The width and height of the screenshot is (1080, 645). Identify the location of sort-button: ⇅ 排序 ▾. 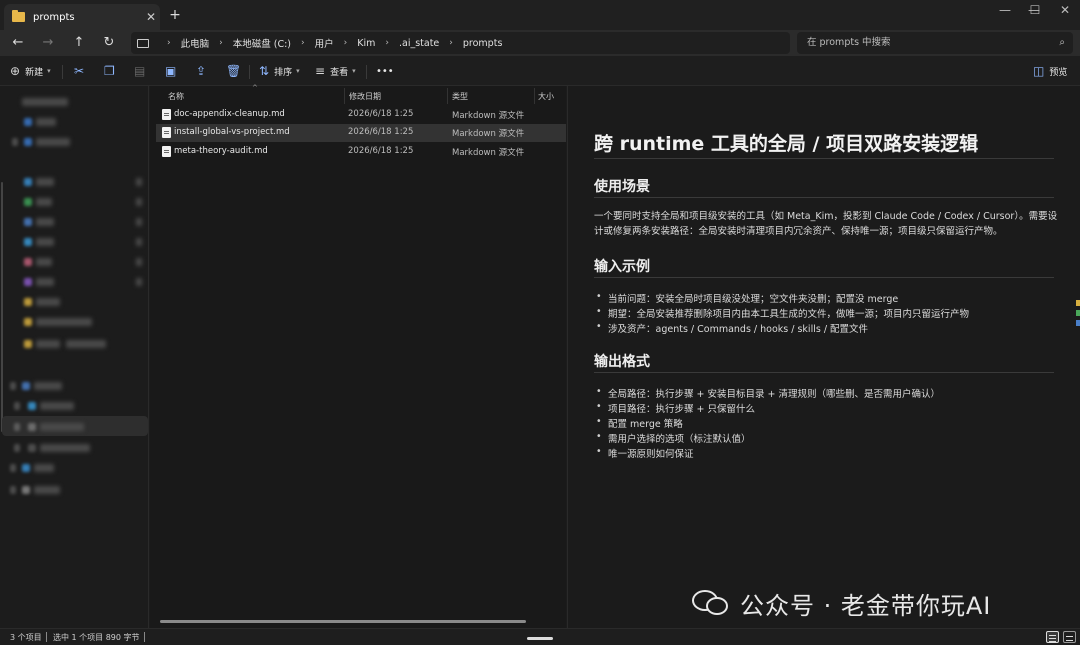
(279, 71).